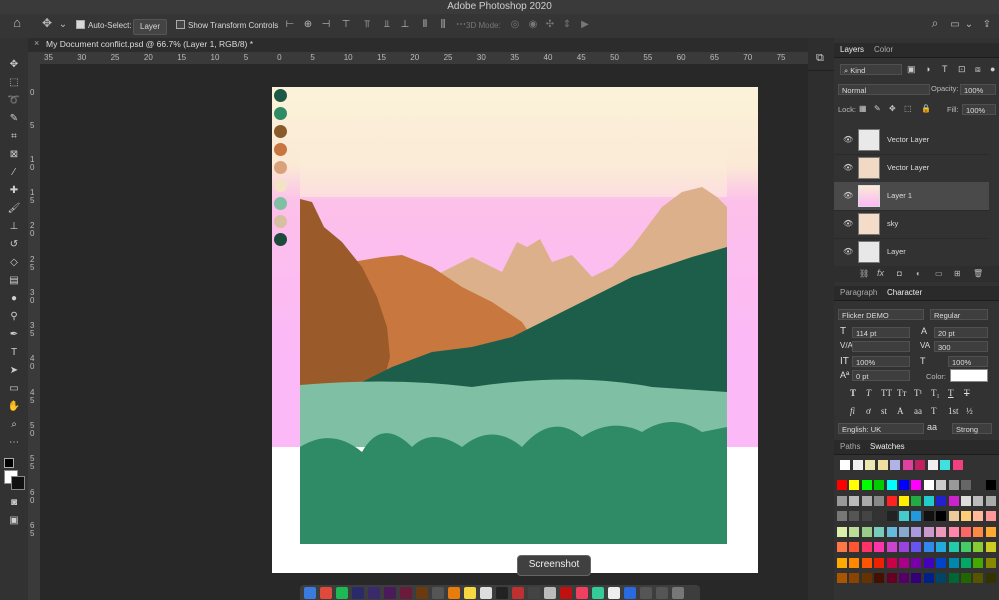 The image size is (999, 600). What do you see at coordinates (972, 428) in the screenshot?
I see `anti-alias-dropdown: Strong` at bounding box center [972, 428].